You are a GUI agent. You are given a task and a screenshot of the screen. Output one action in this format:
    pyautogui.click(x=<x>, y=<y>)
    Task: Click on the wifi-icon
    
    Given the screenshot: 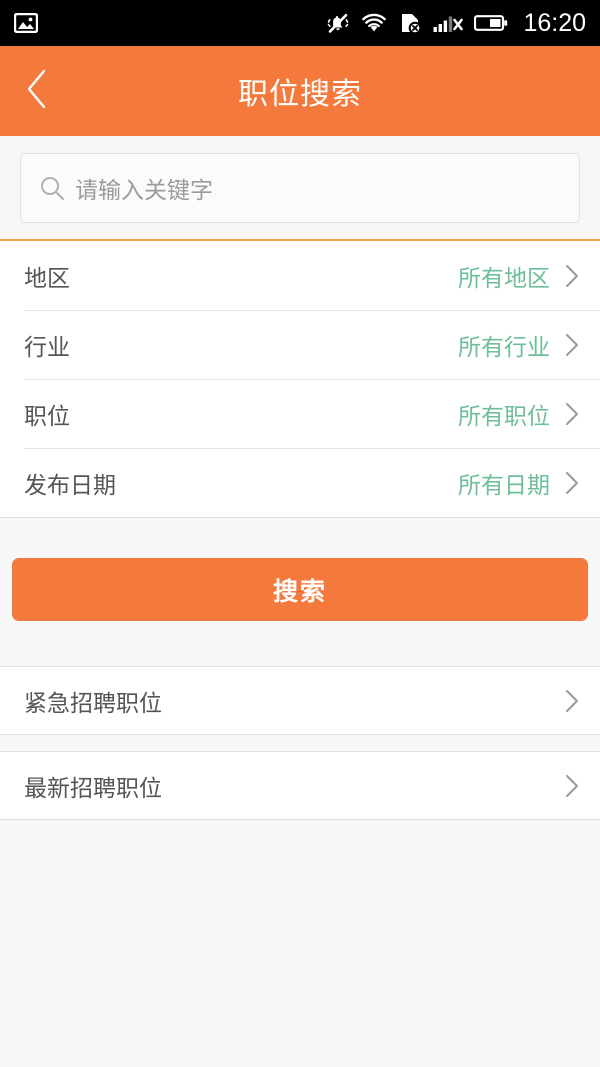 What is the action you would take?
    pyautogui.click(x=374, y=23)
    